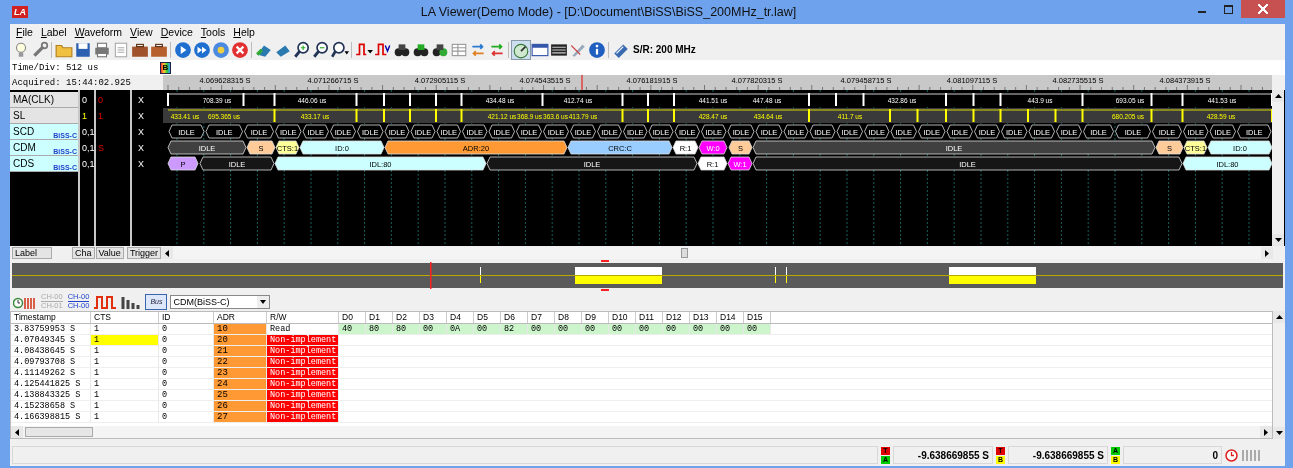 The image size is (1293, 468). Describe the element at coordinates (240, 317) in the screenshot. I see `column-header: ADR` at that location.